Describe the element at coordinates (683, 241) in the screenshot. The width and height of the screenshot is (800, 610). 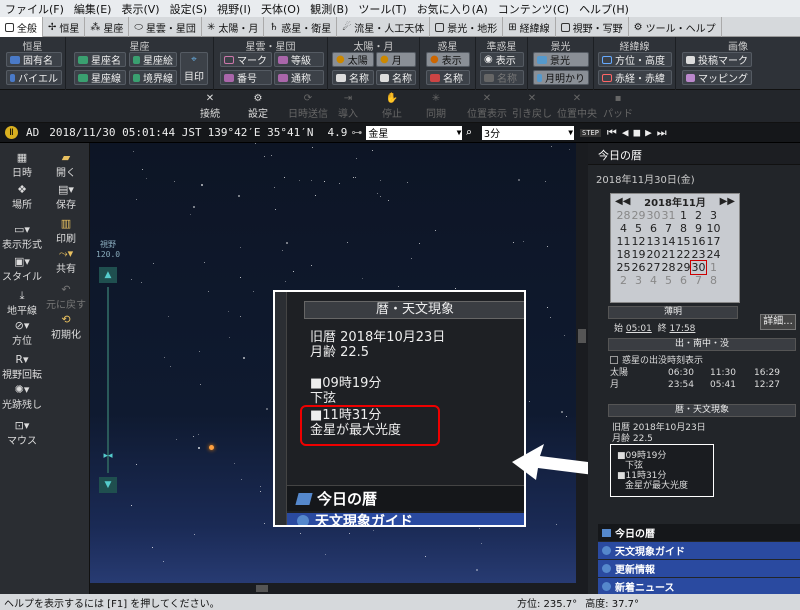
I see `calendar-day: 15` at that location.